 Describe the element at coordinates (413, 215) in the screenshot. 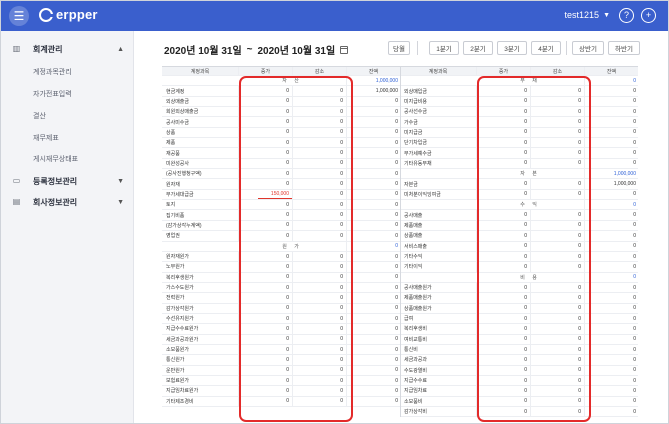

I see `account-name: 공사매출` at that location.